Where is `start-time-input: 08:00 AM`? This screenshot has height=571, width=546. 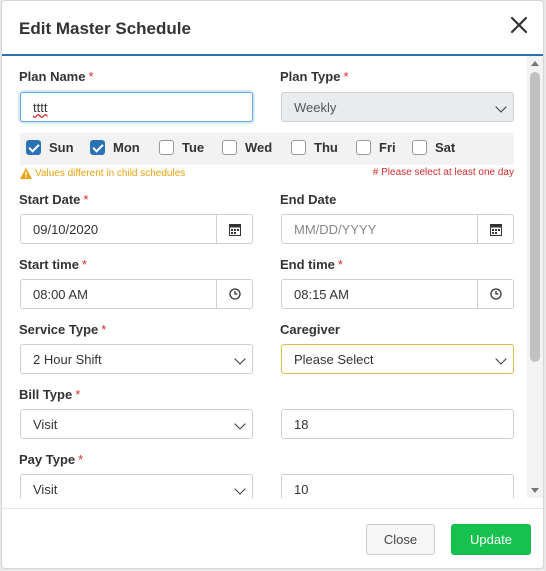 start-time-input: 08:00 AM is located at coordinates (136, 294).